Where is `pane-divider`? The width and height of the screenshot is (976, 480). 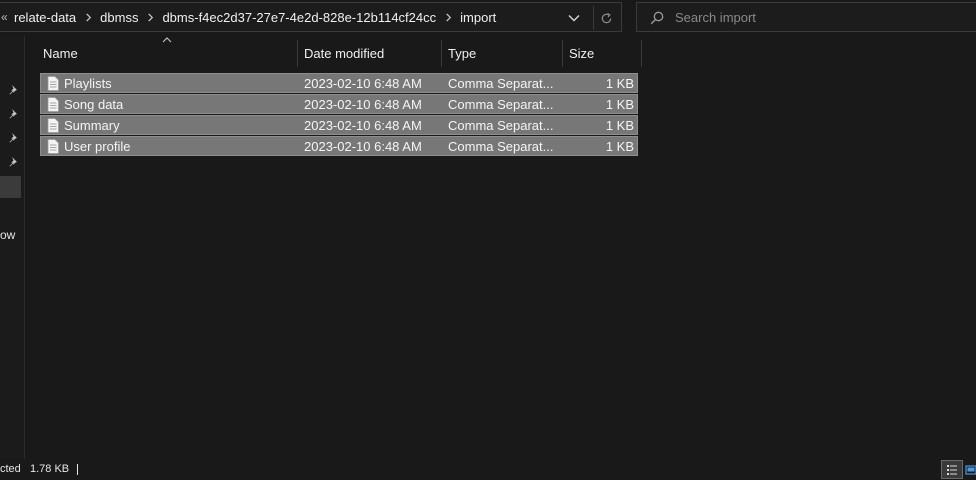 pane-divider is located at coordinates (24, 247).